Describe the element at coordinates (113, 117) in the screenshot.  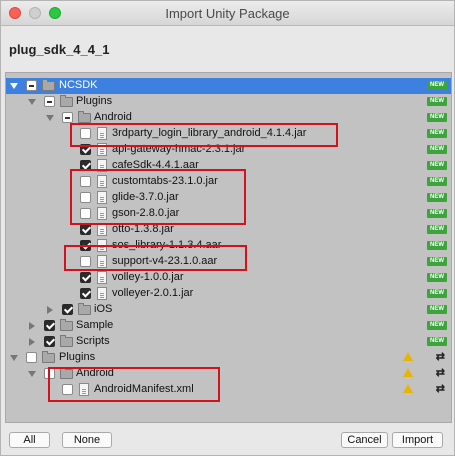
I see `tree-label: Android` at that location.